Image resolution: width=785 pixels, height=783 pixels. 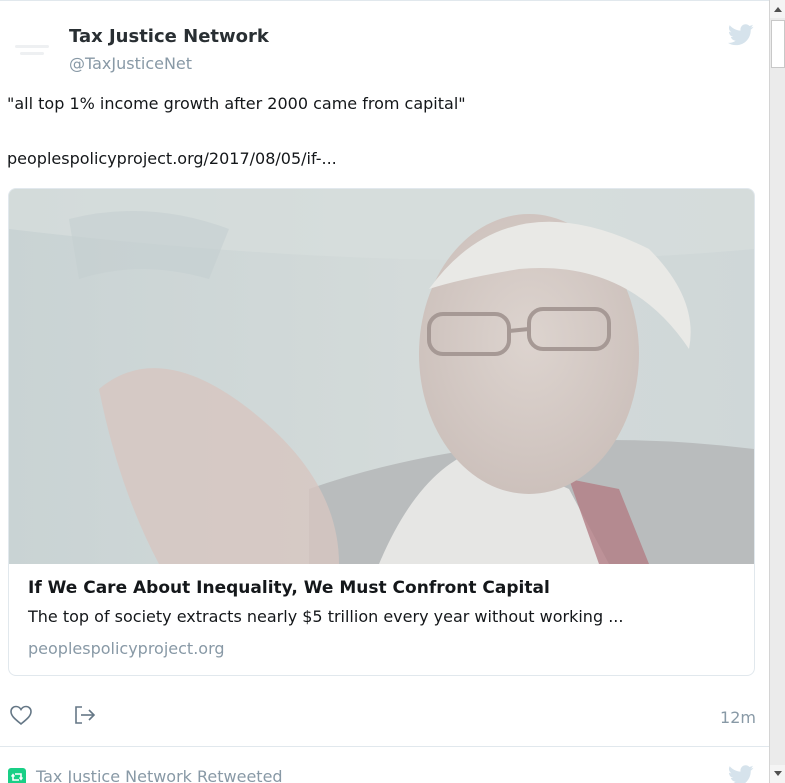 What do you see at coordinates (384, 746) in the screenshot?
I see `tweet-divider` at bounding box center [384, 746].